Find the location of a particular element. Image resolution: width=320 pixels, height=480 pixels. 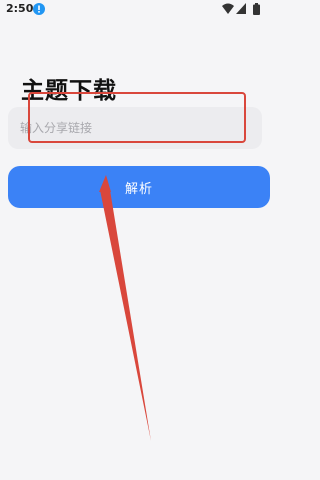

status-bar: 2:50 is located at coordinates (135, 9).